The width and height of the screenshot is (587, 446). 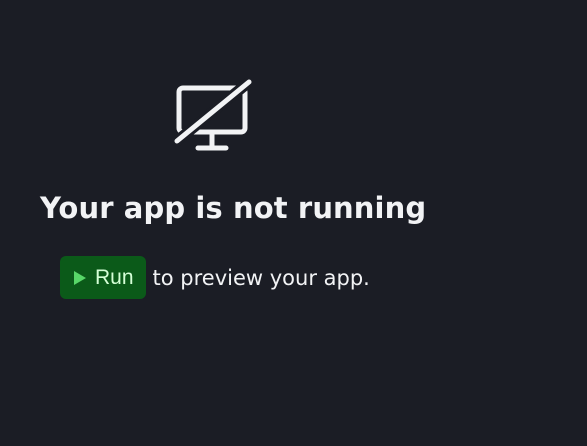 I want to click on play-icon, so click(x=80, y=278).